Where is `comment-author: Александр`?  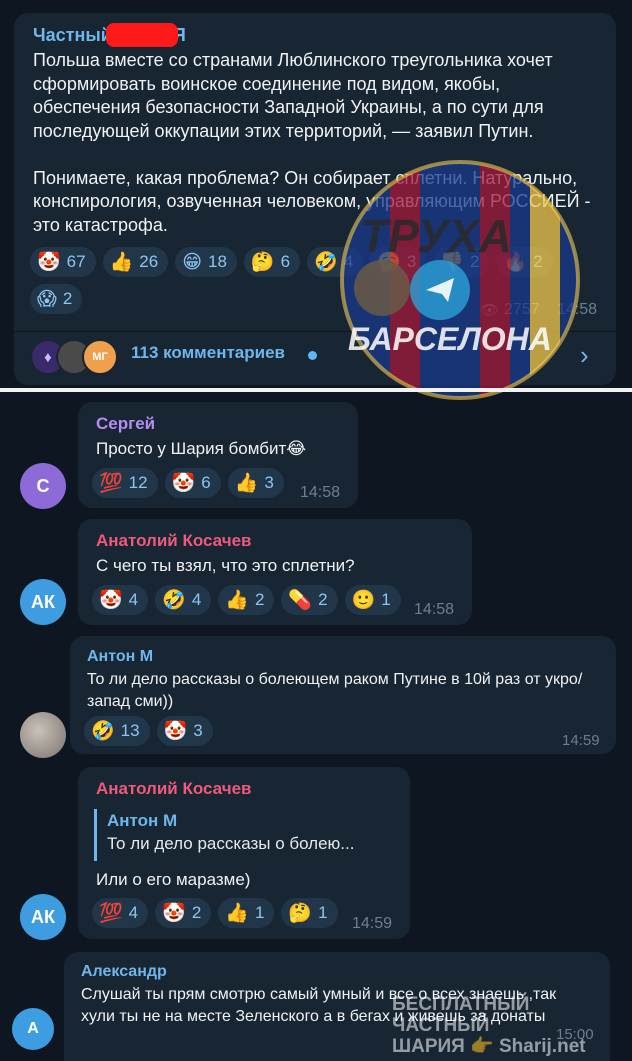 comment-author: Александр is located at coordinates (124, 972).